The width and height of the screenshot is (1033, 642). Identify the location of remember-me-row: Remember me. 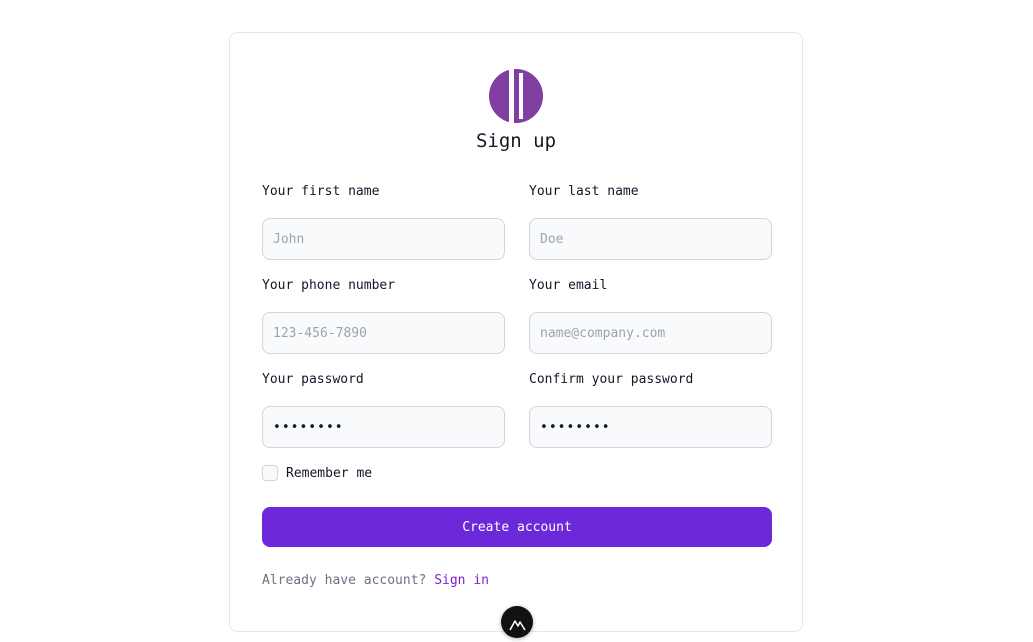
(317, 473).